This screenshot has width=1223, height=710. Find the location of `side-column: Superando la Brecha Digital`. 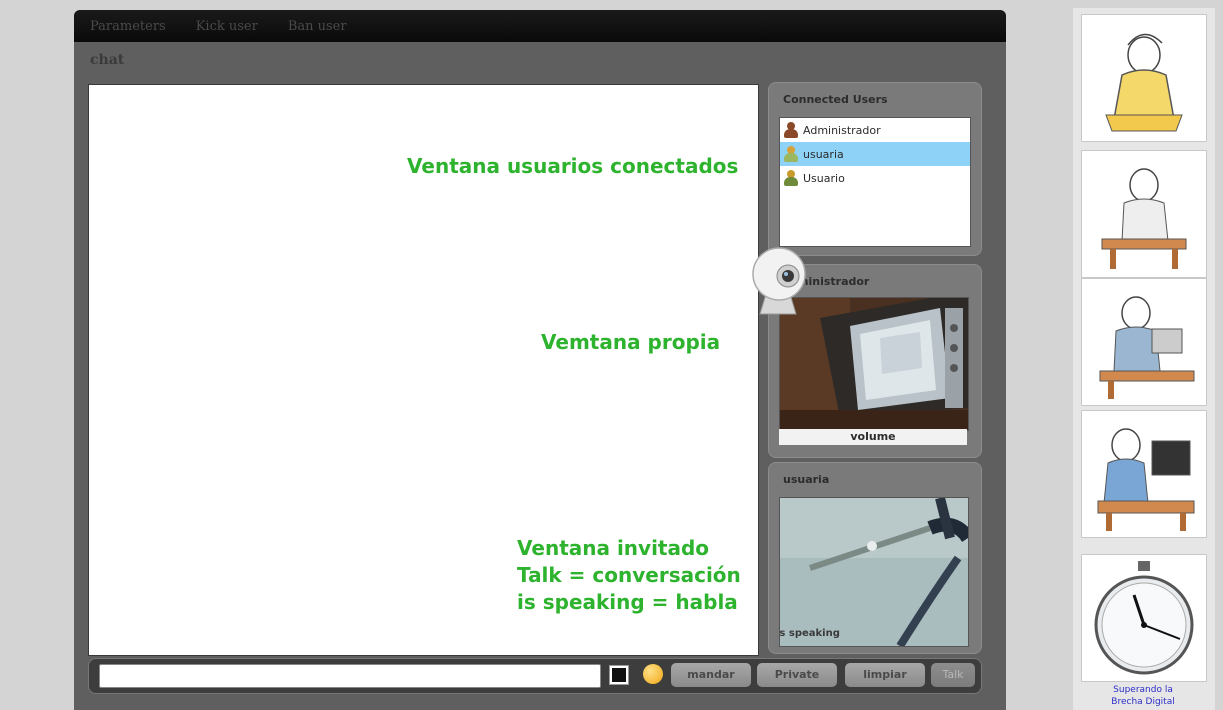

side-column: Superando la Brecha Digital is located at coordinates (1144, 359).